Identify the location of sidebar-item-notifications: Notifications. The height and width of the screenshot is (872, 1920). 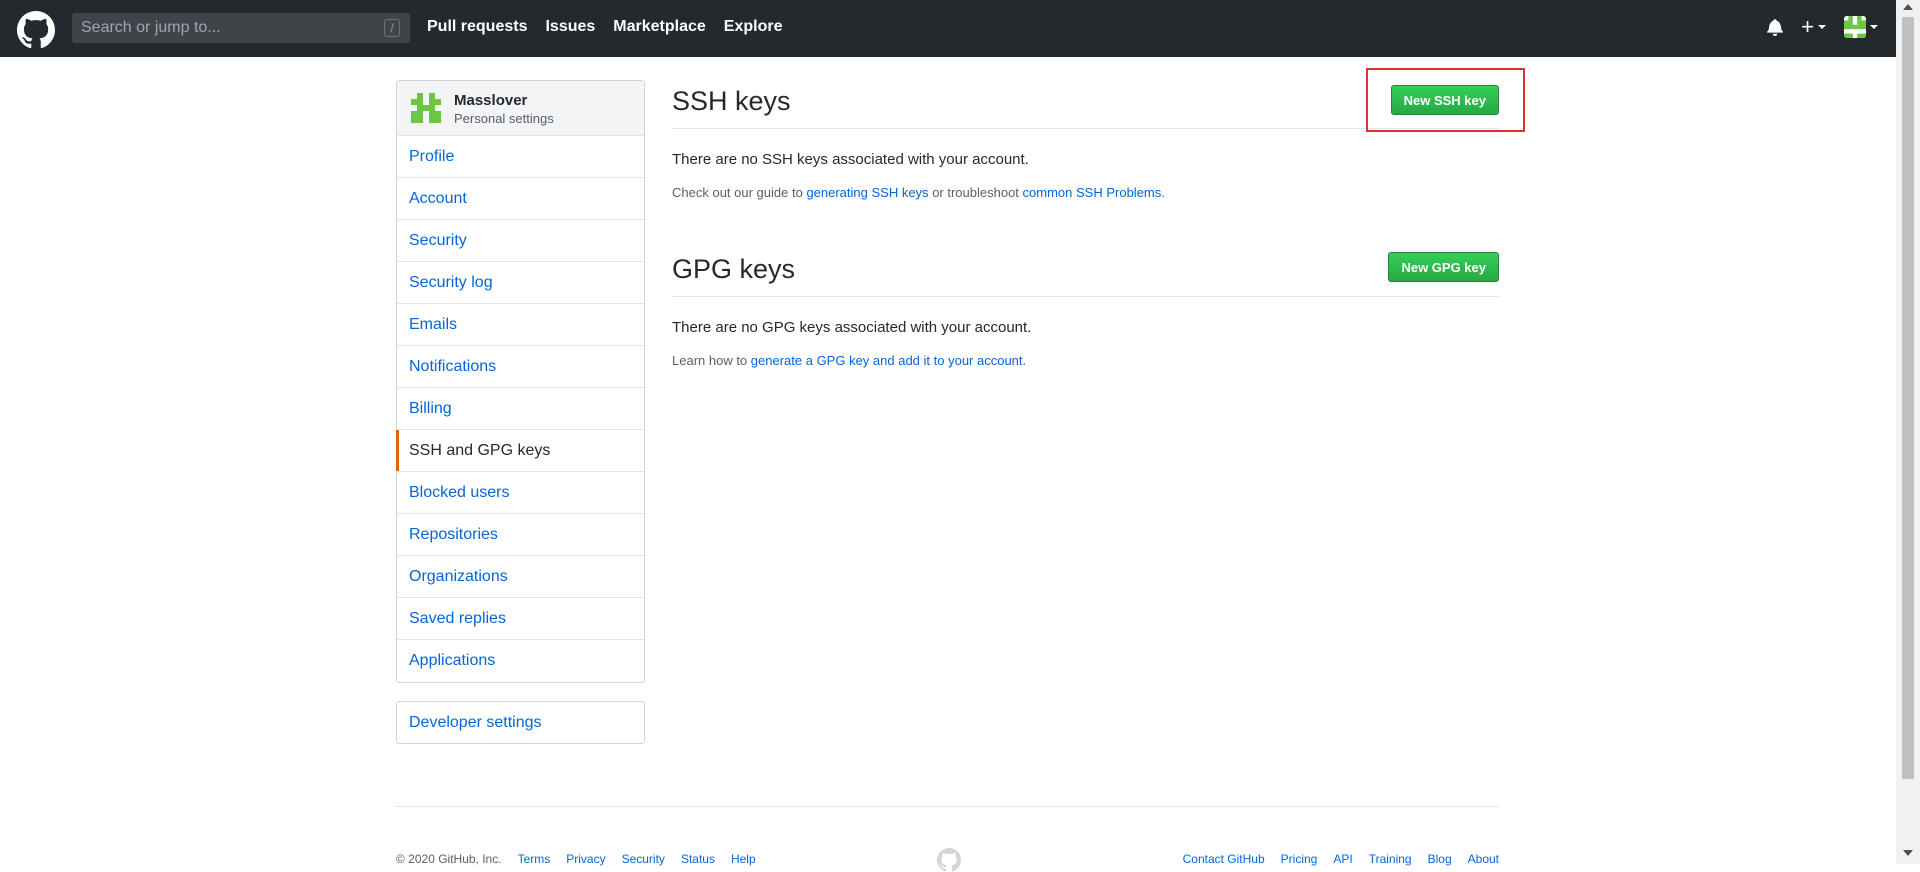
(520, 367).